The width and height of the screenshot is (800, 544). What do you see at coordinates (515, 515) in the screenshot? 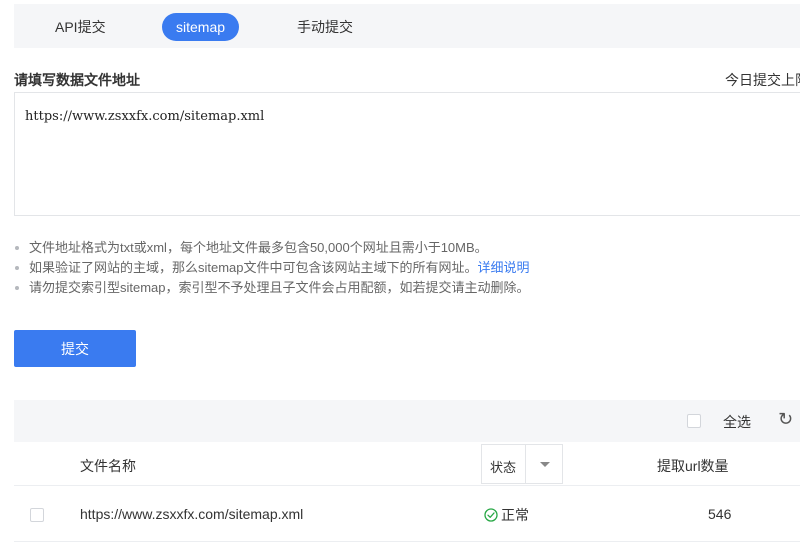
I see `row-status-text: 正常` at bounding box center [515, 515].